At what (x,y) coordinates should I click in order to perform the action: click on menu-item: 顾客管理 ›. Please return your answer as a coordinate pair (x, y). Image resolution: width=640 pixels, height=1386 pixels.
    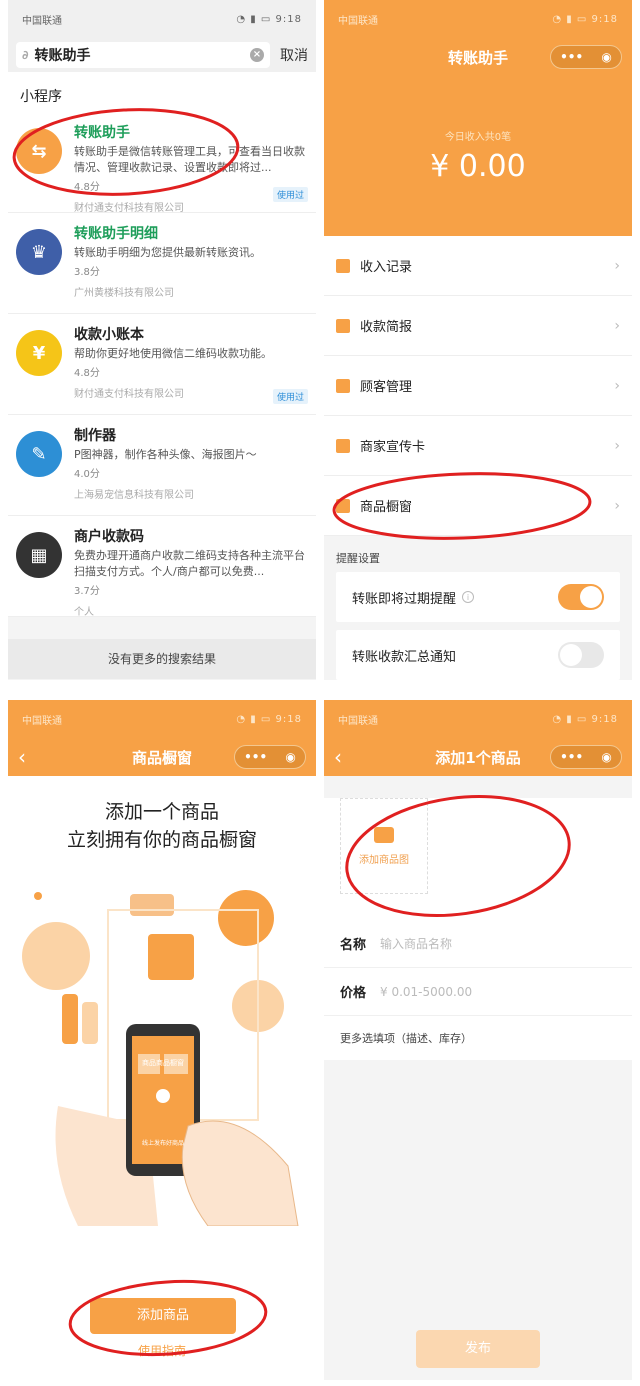
    Looking at the image, I should click on (478, 386).